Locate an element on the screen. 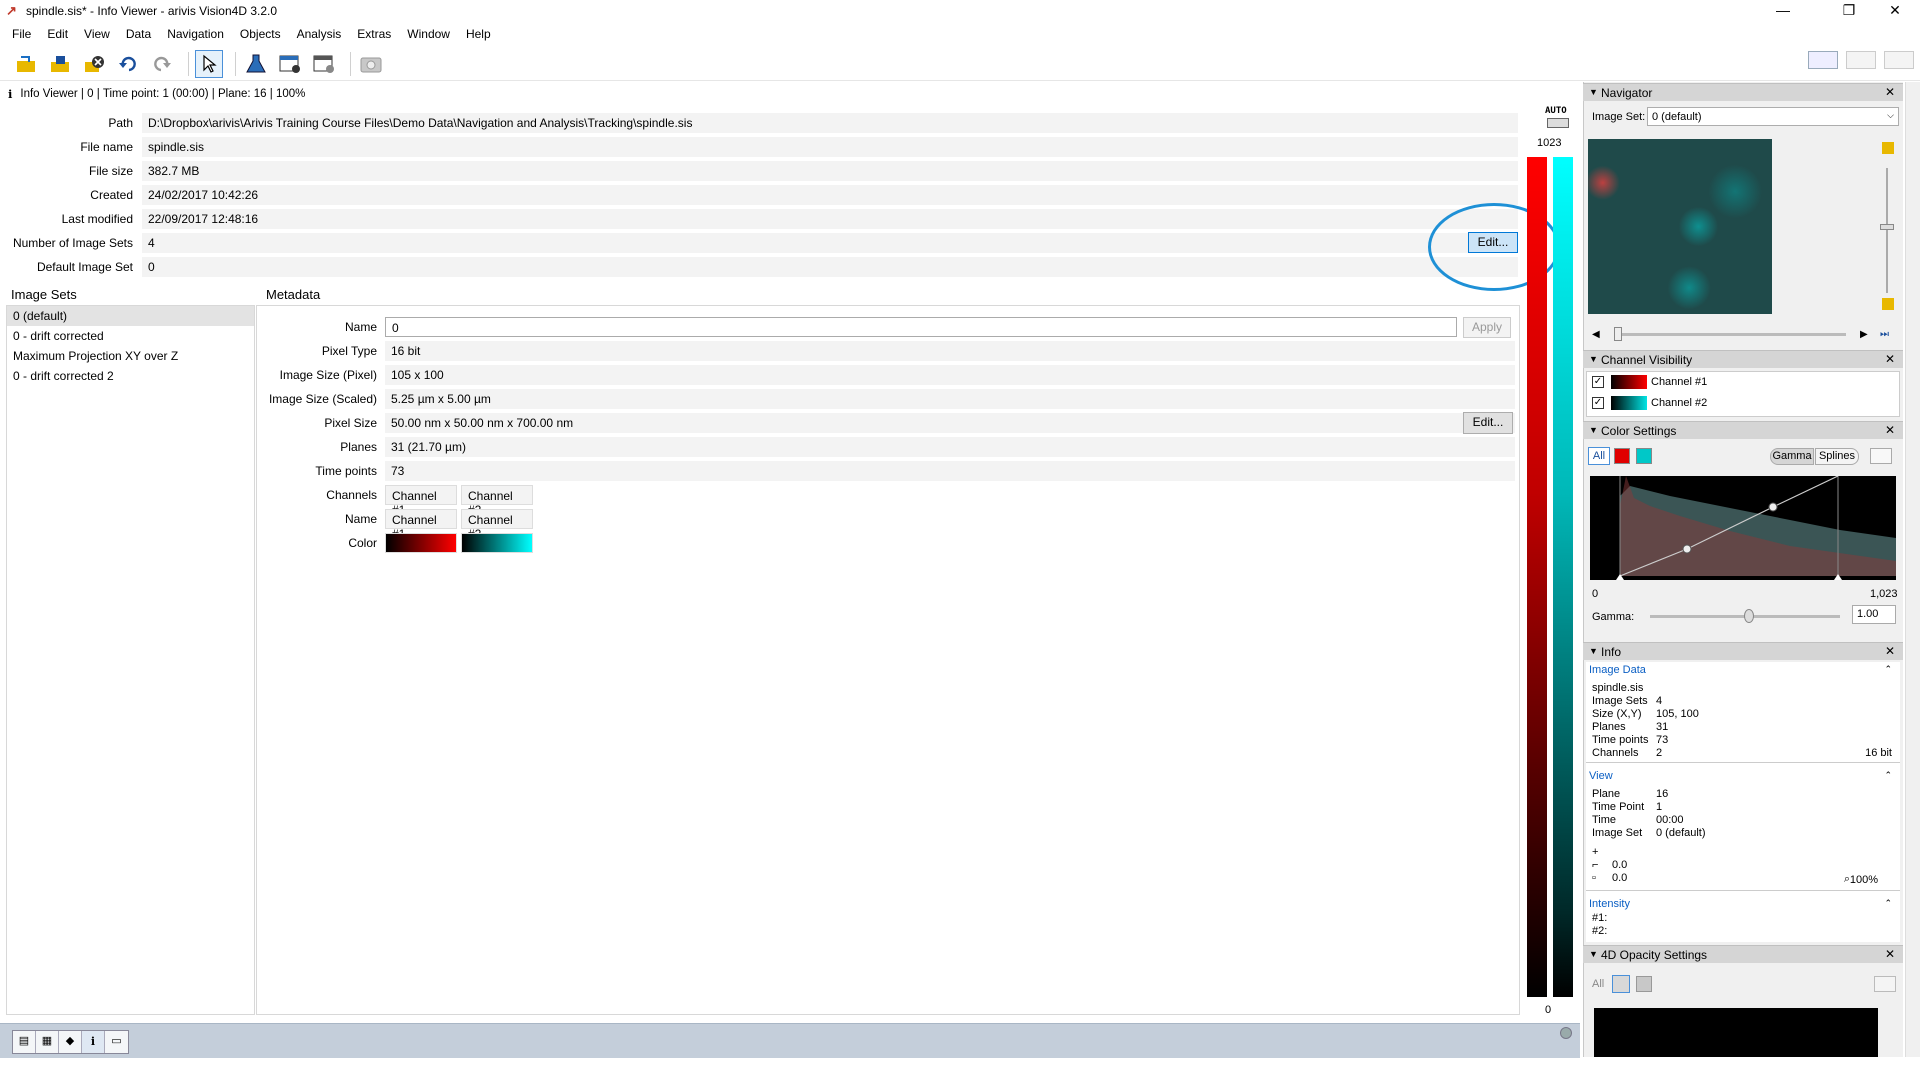 This screenshot has width=1920, height=1080. zoom-slider-track is located at coordinates (1887, 230).